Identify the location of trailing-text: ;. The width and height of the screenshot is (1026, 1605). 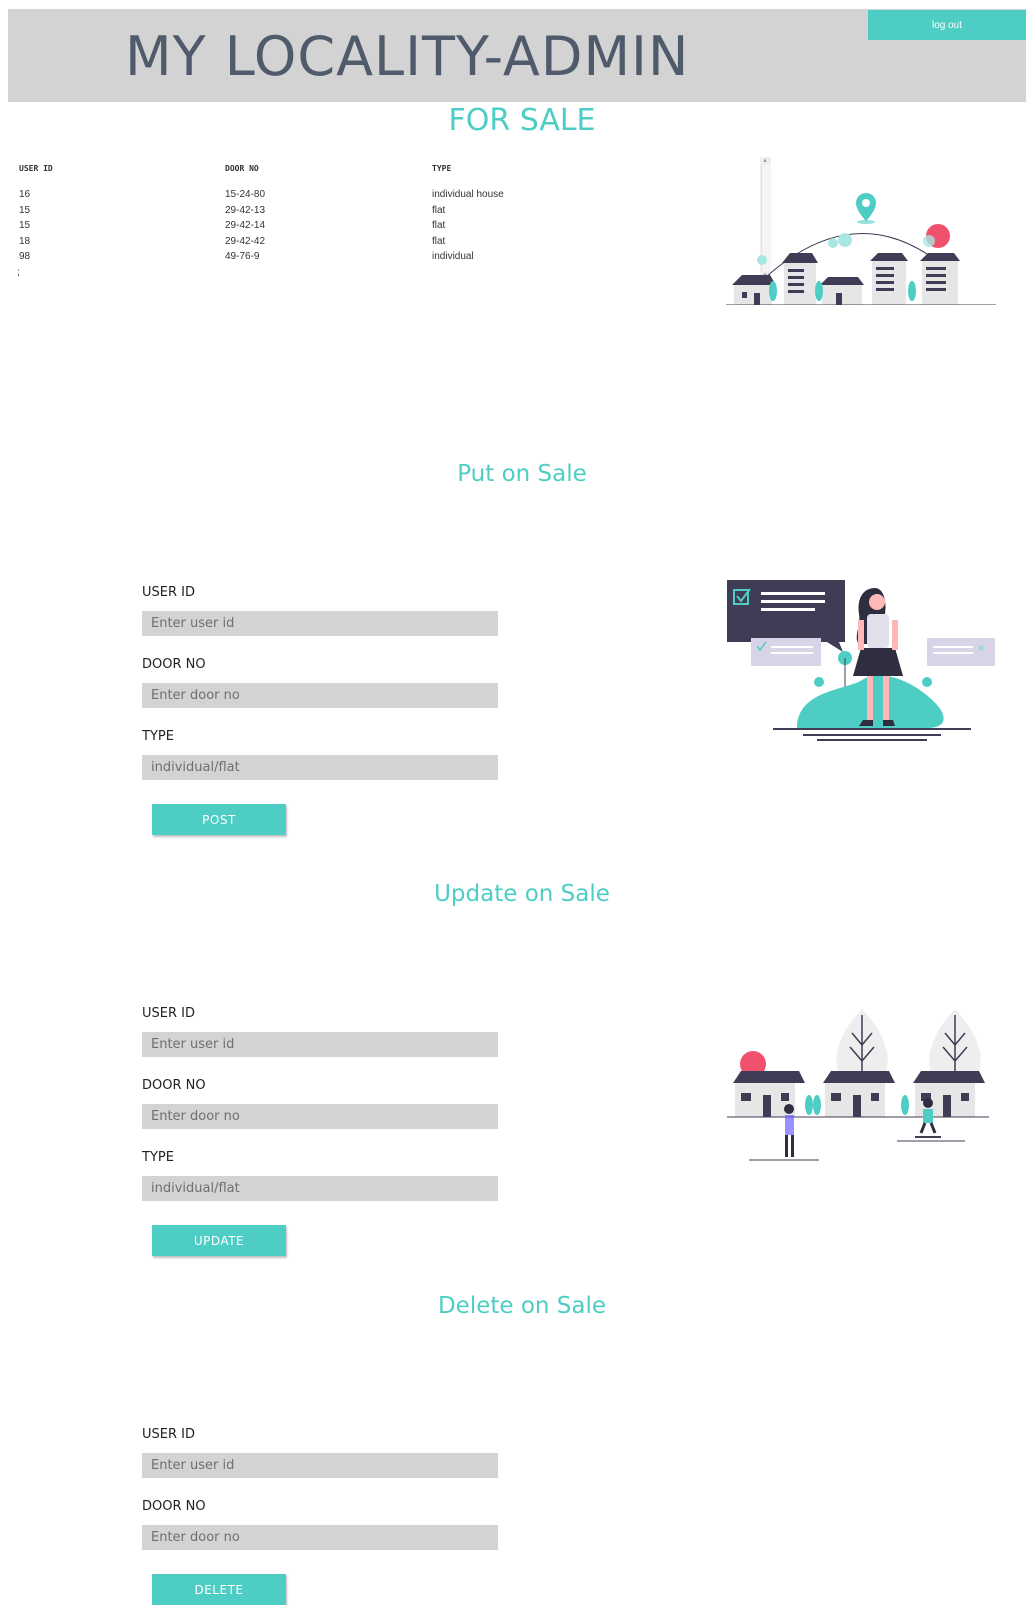
(18, 272).